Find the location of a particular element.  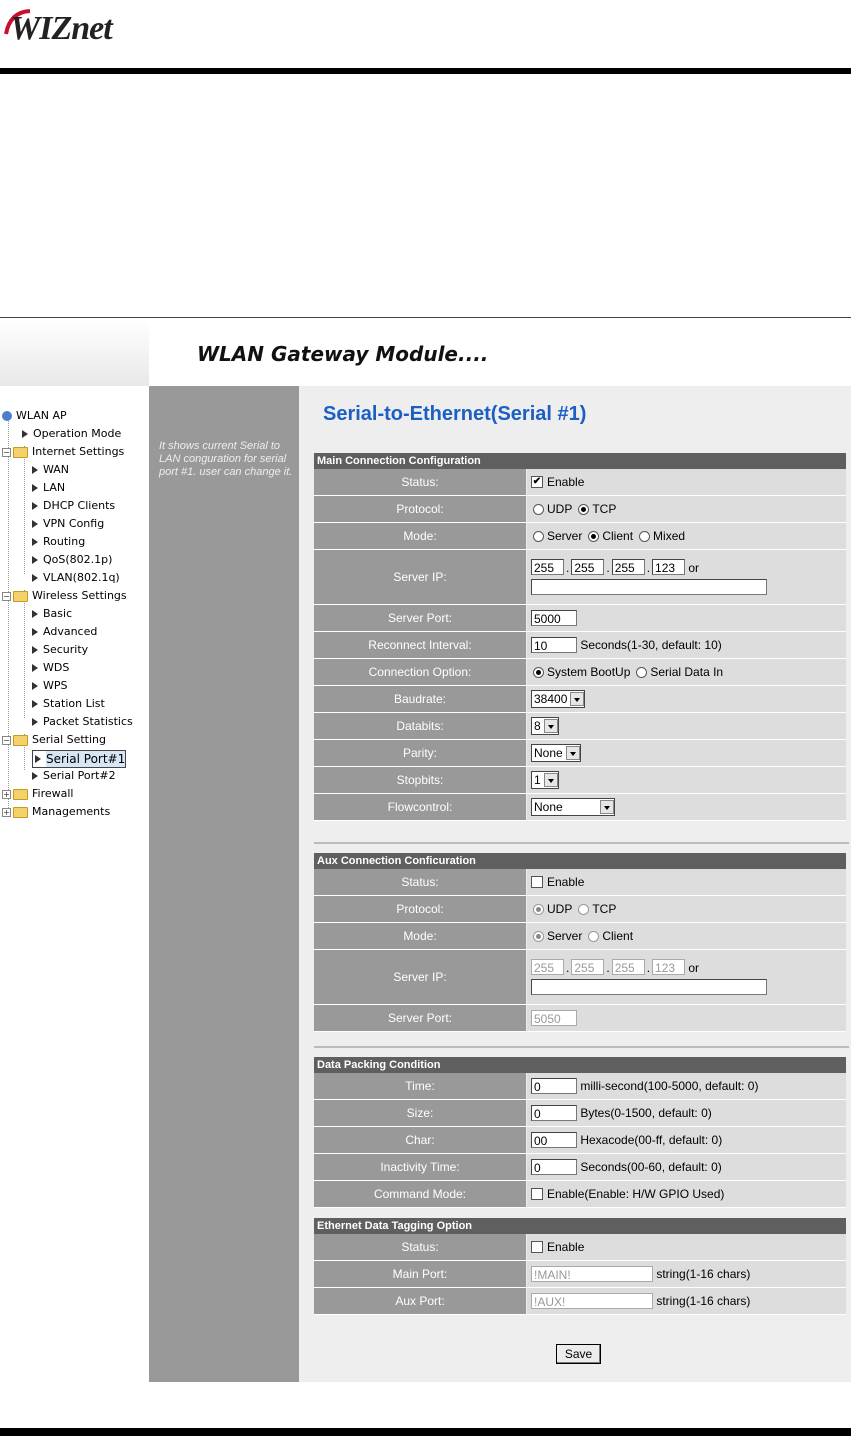

aux-server-host-input is located at coordinates (649, 987).